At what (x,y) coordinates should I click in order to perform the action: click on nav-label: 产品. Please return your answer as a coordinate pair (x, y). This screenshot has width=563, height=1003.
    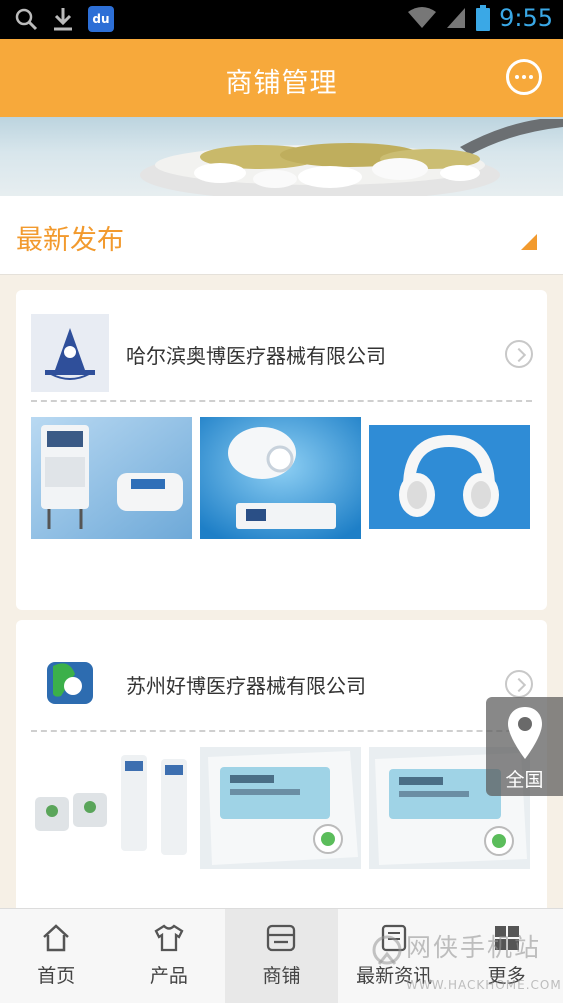
    Looking at the image, I should click on (168, 976).